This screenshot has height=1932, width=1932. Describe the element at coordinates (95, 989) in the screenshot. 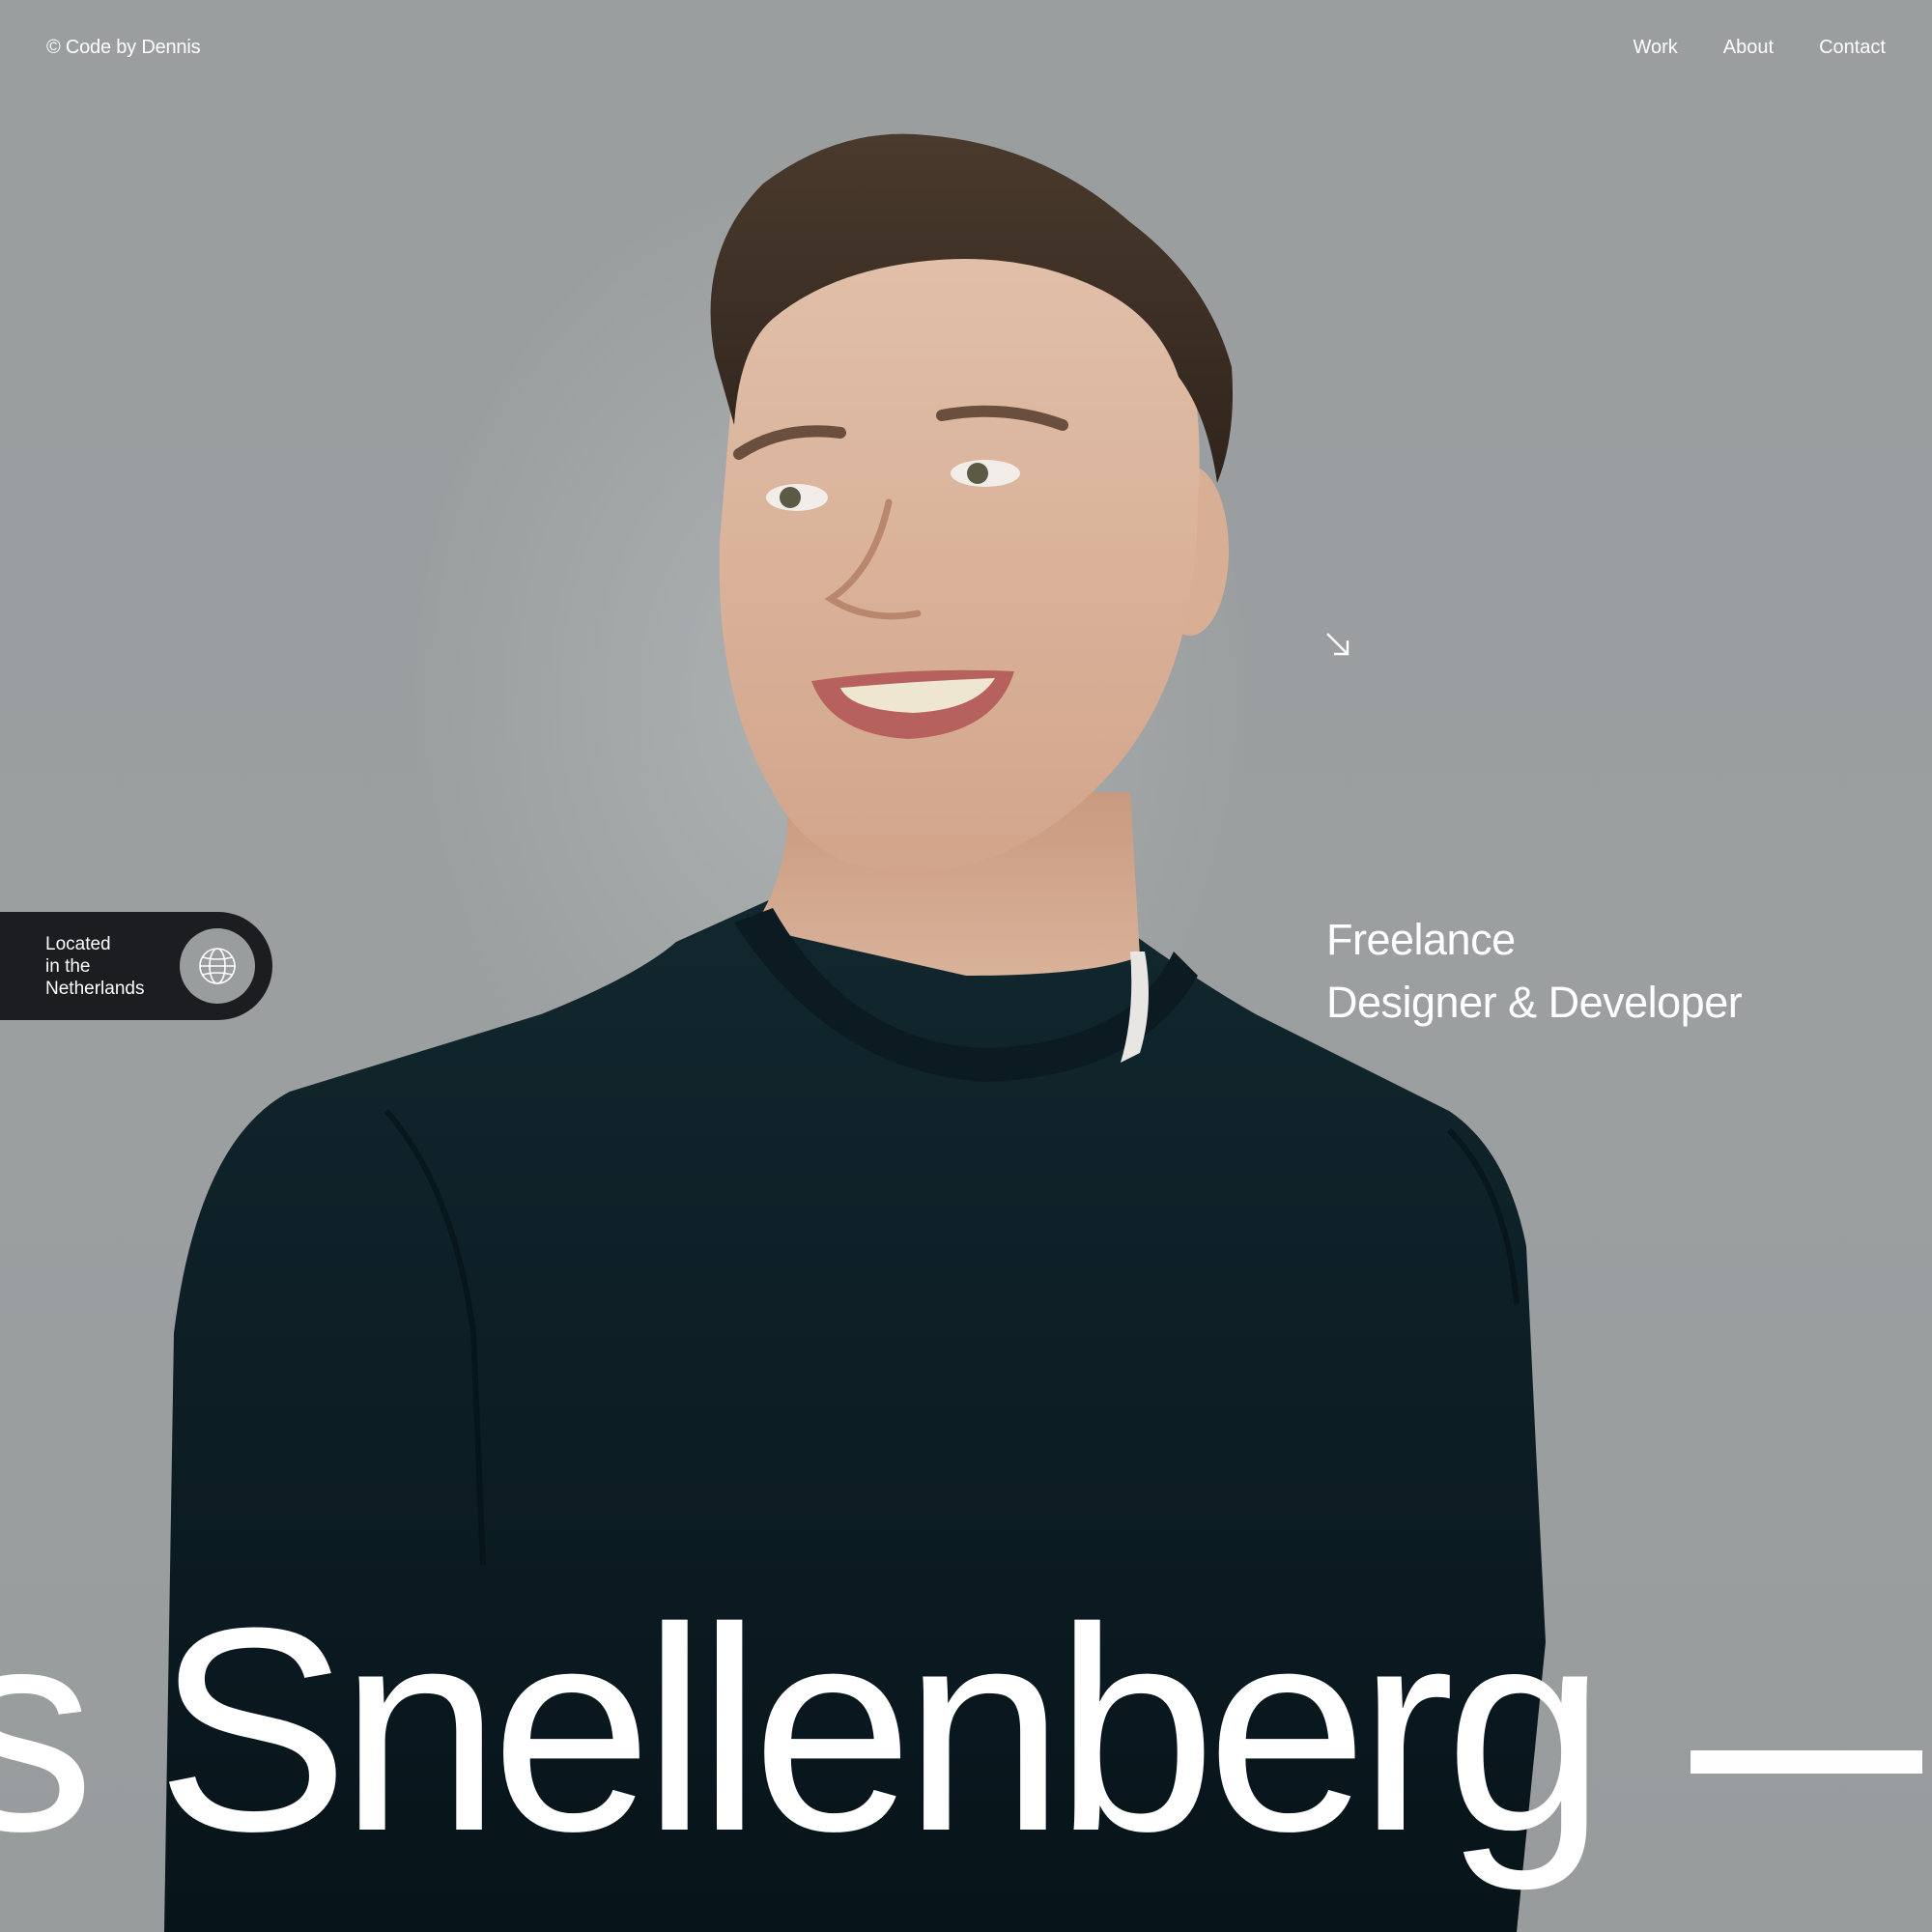

I see `location-line-3: Netherlands` at that location.